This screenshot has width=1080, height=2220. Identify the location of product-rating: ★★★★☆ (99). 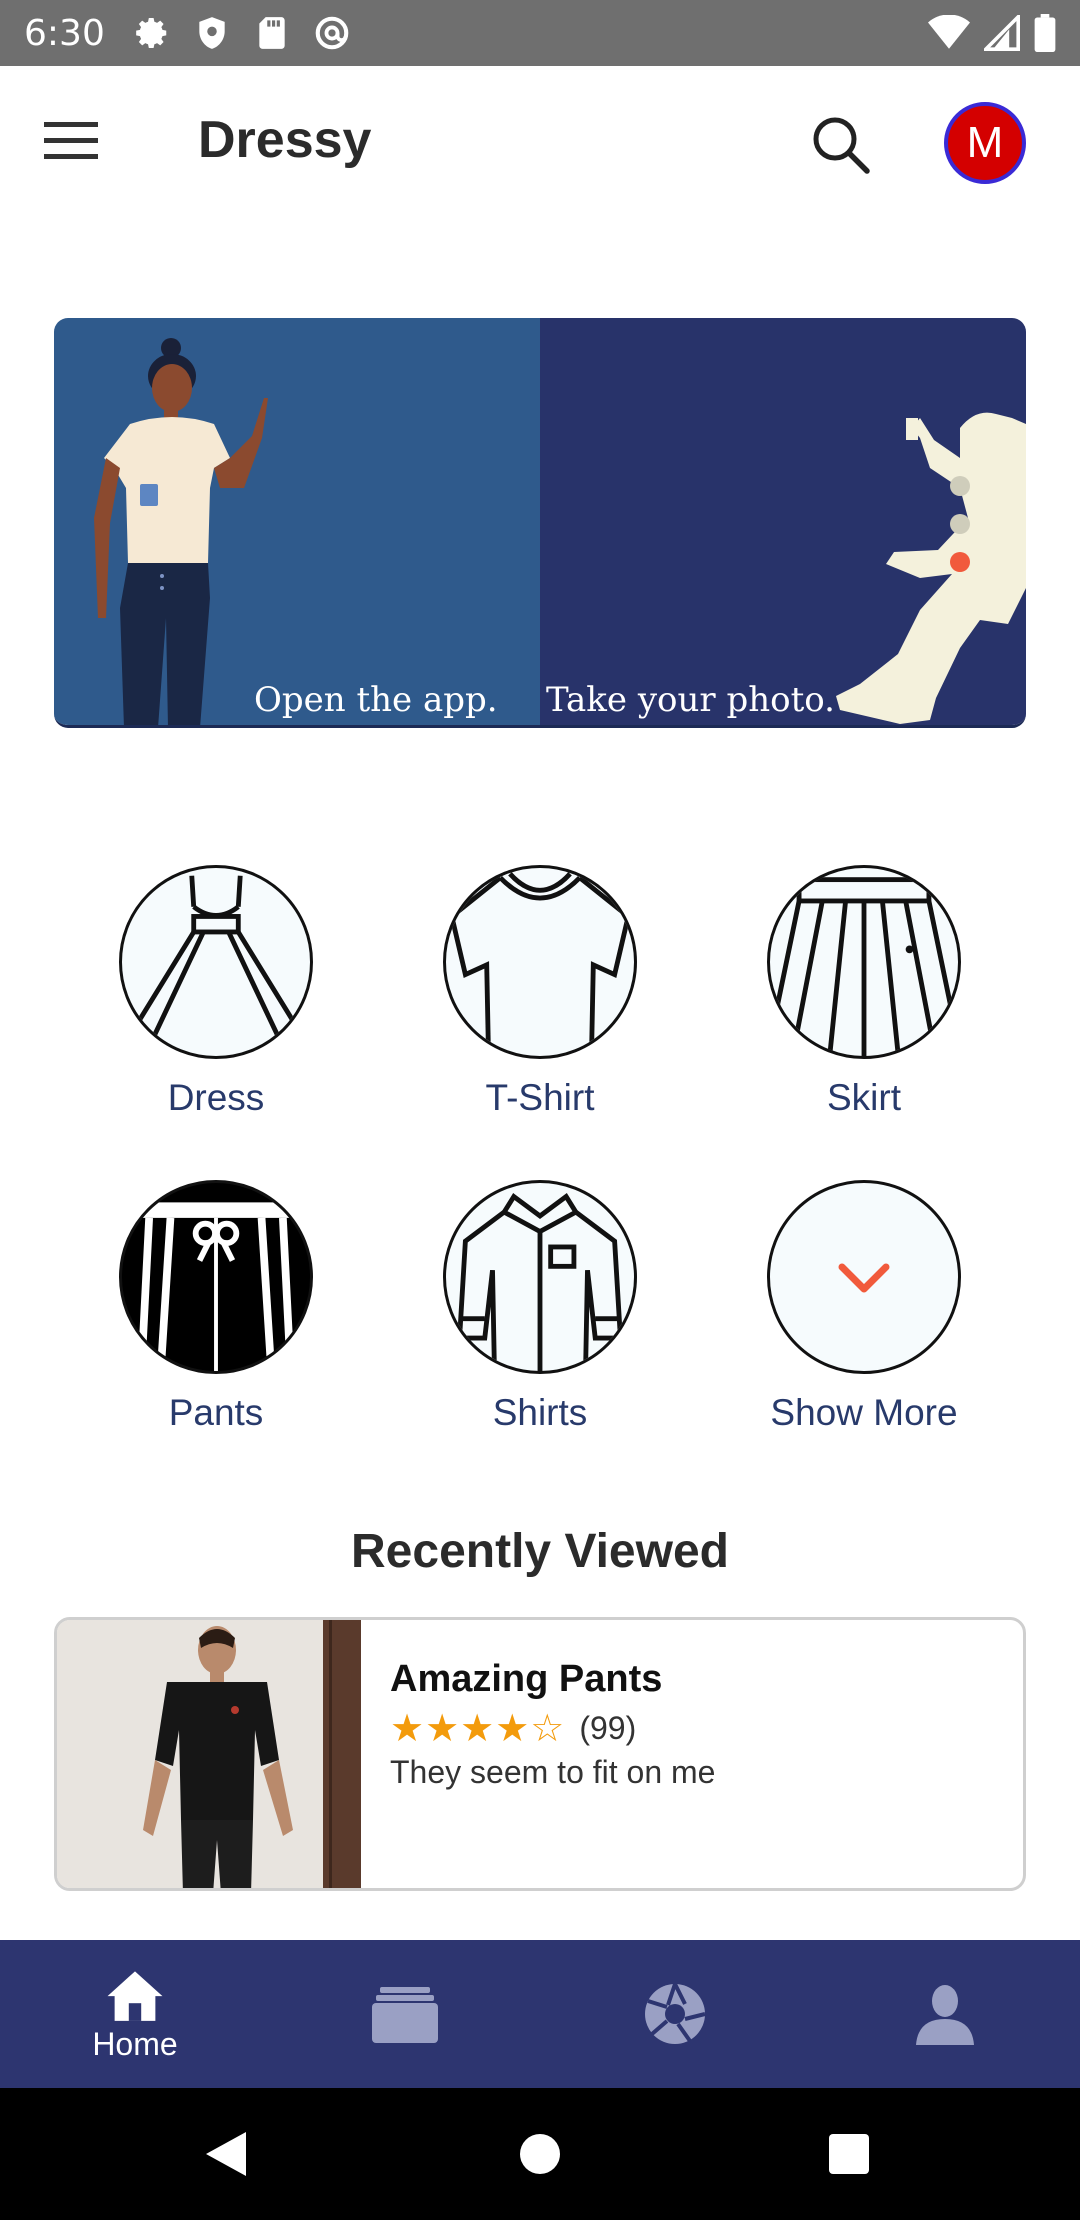
(513, 1728).